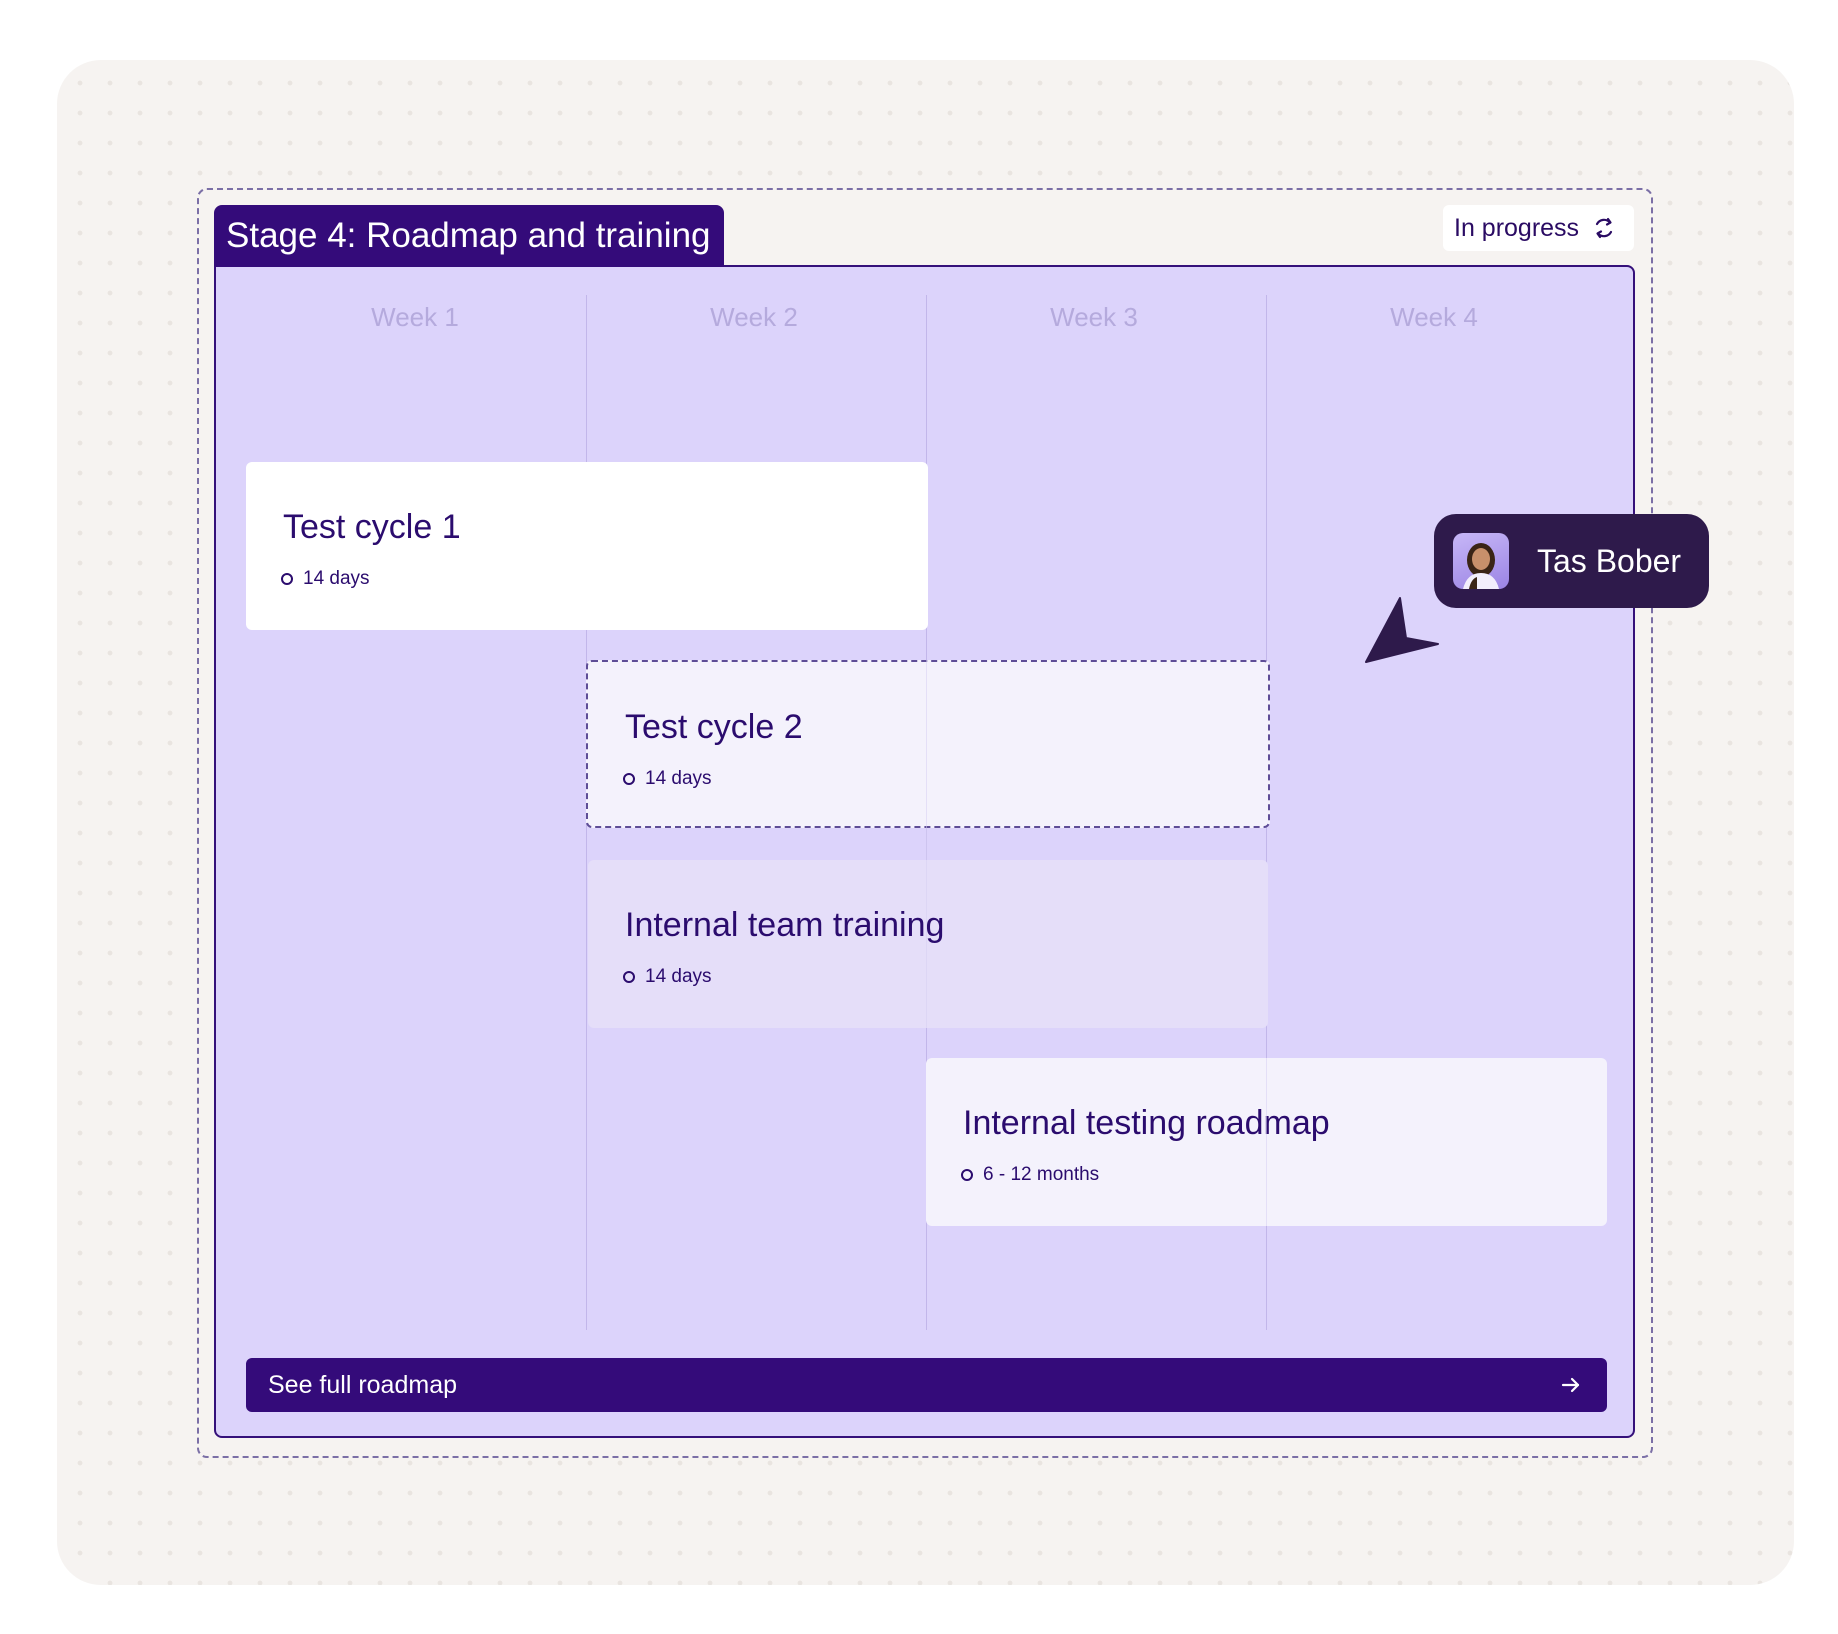 This screenshot has width=1838, height=1634. Describe the element at coordinates (1604, 228) in the screenshot. I see `refresh-icon` at that location.